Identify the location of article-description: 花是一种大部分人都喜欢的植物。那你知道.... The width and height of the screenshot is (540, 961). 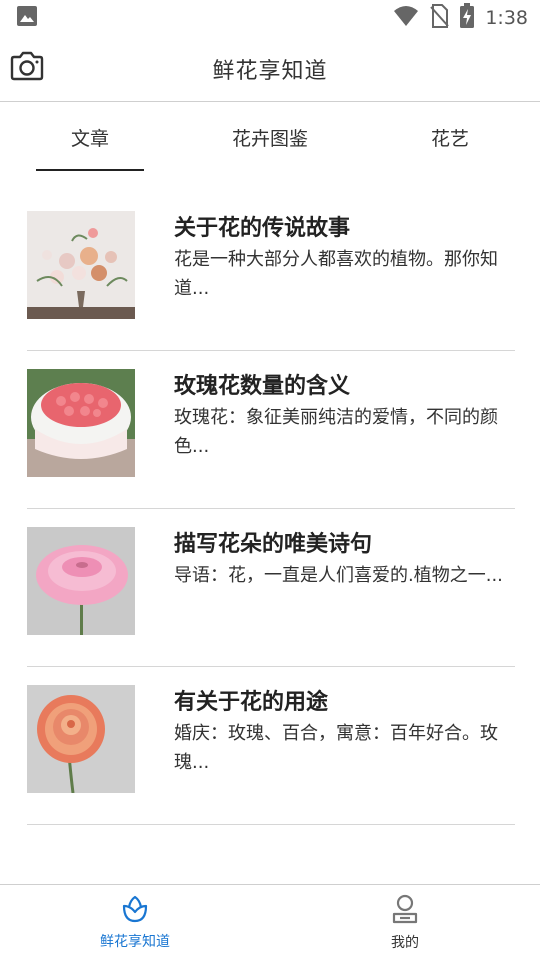
(336, 274).